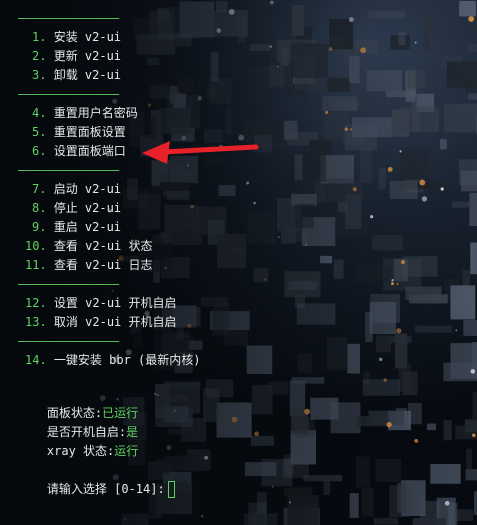 The image size is (477, 525). Describe the element at coordinates (171, 489) in the screenshot. I see `text-cursor` at that location.